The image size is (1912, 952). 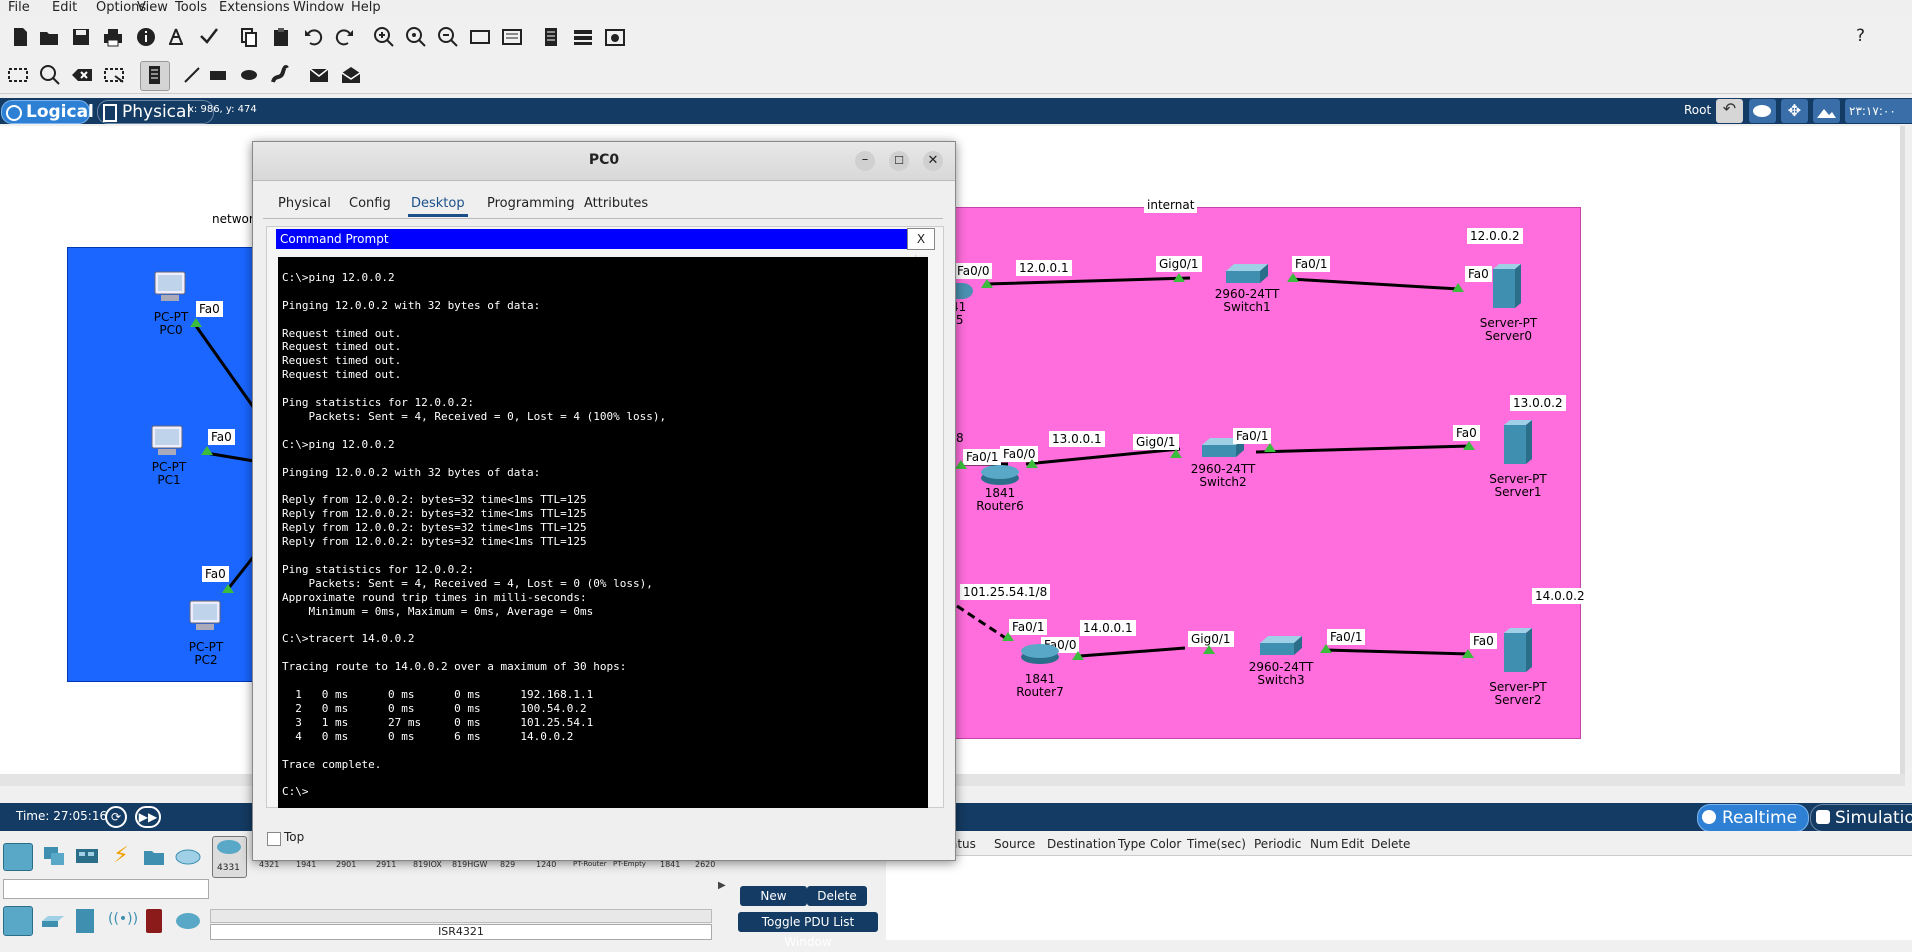 I want to click on custom-device-icon, so click(x=512, y=37).